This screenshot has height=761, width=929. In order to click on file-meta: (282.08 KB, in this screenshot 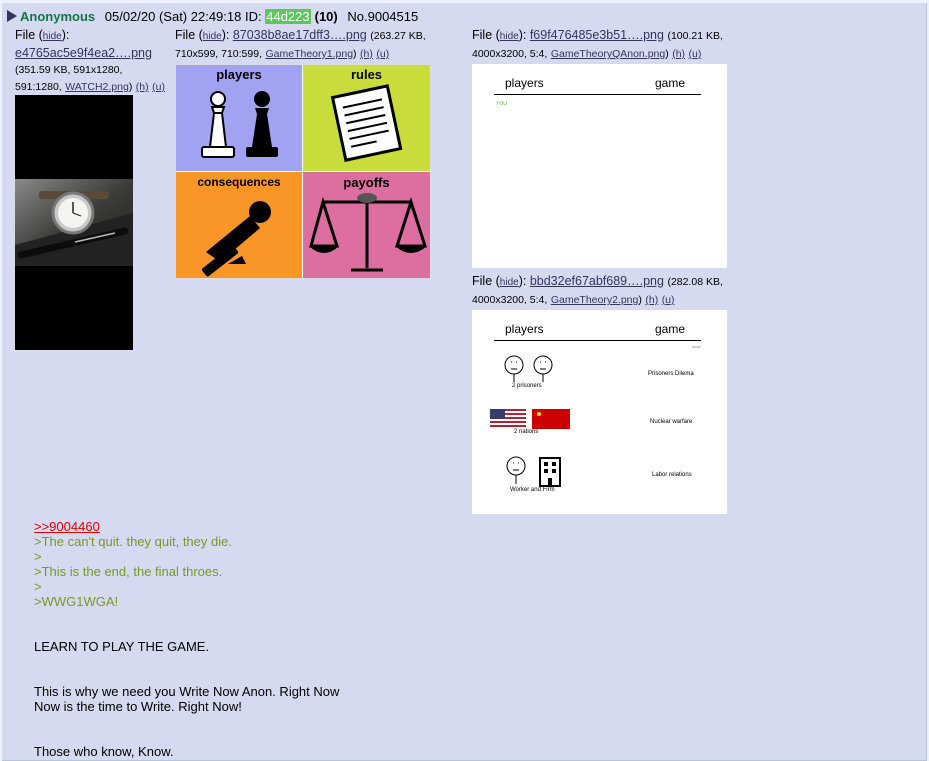, I will do `click(695, 282)`.